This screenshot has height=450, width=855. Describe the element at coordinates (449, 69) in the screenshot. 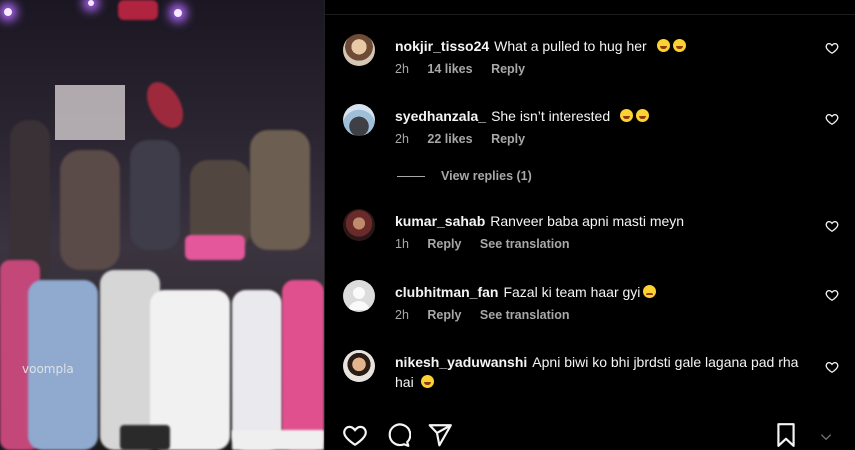

I see `comment-likes: 14 likes` at that location.